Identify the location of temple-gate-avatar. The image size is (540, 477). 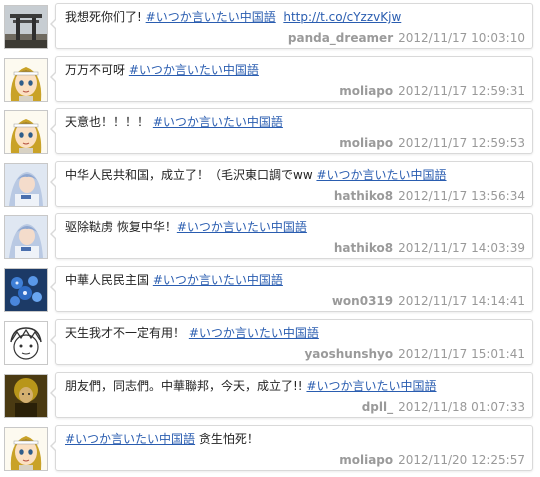
(26, 27).